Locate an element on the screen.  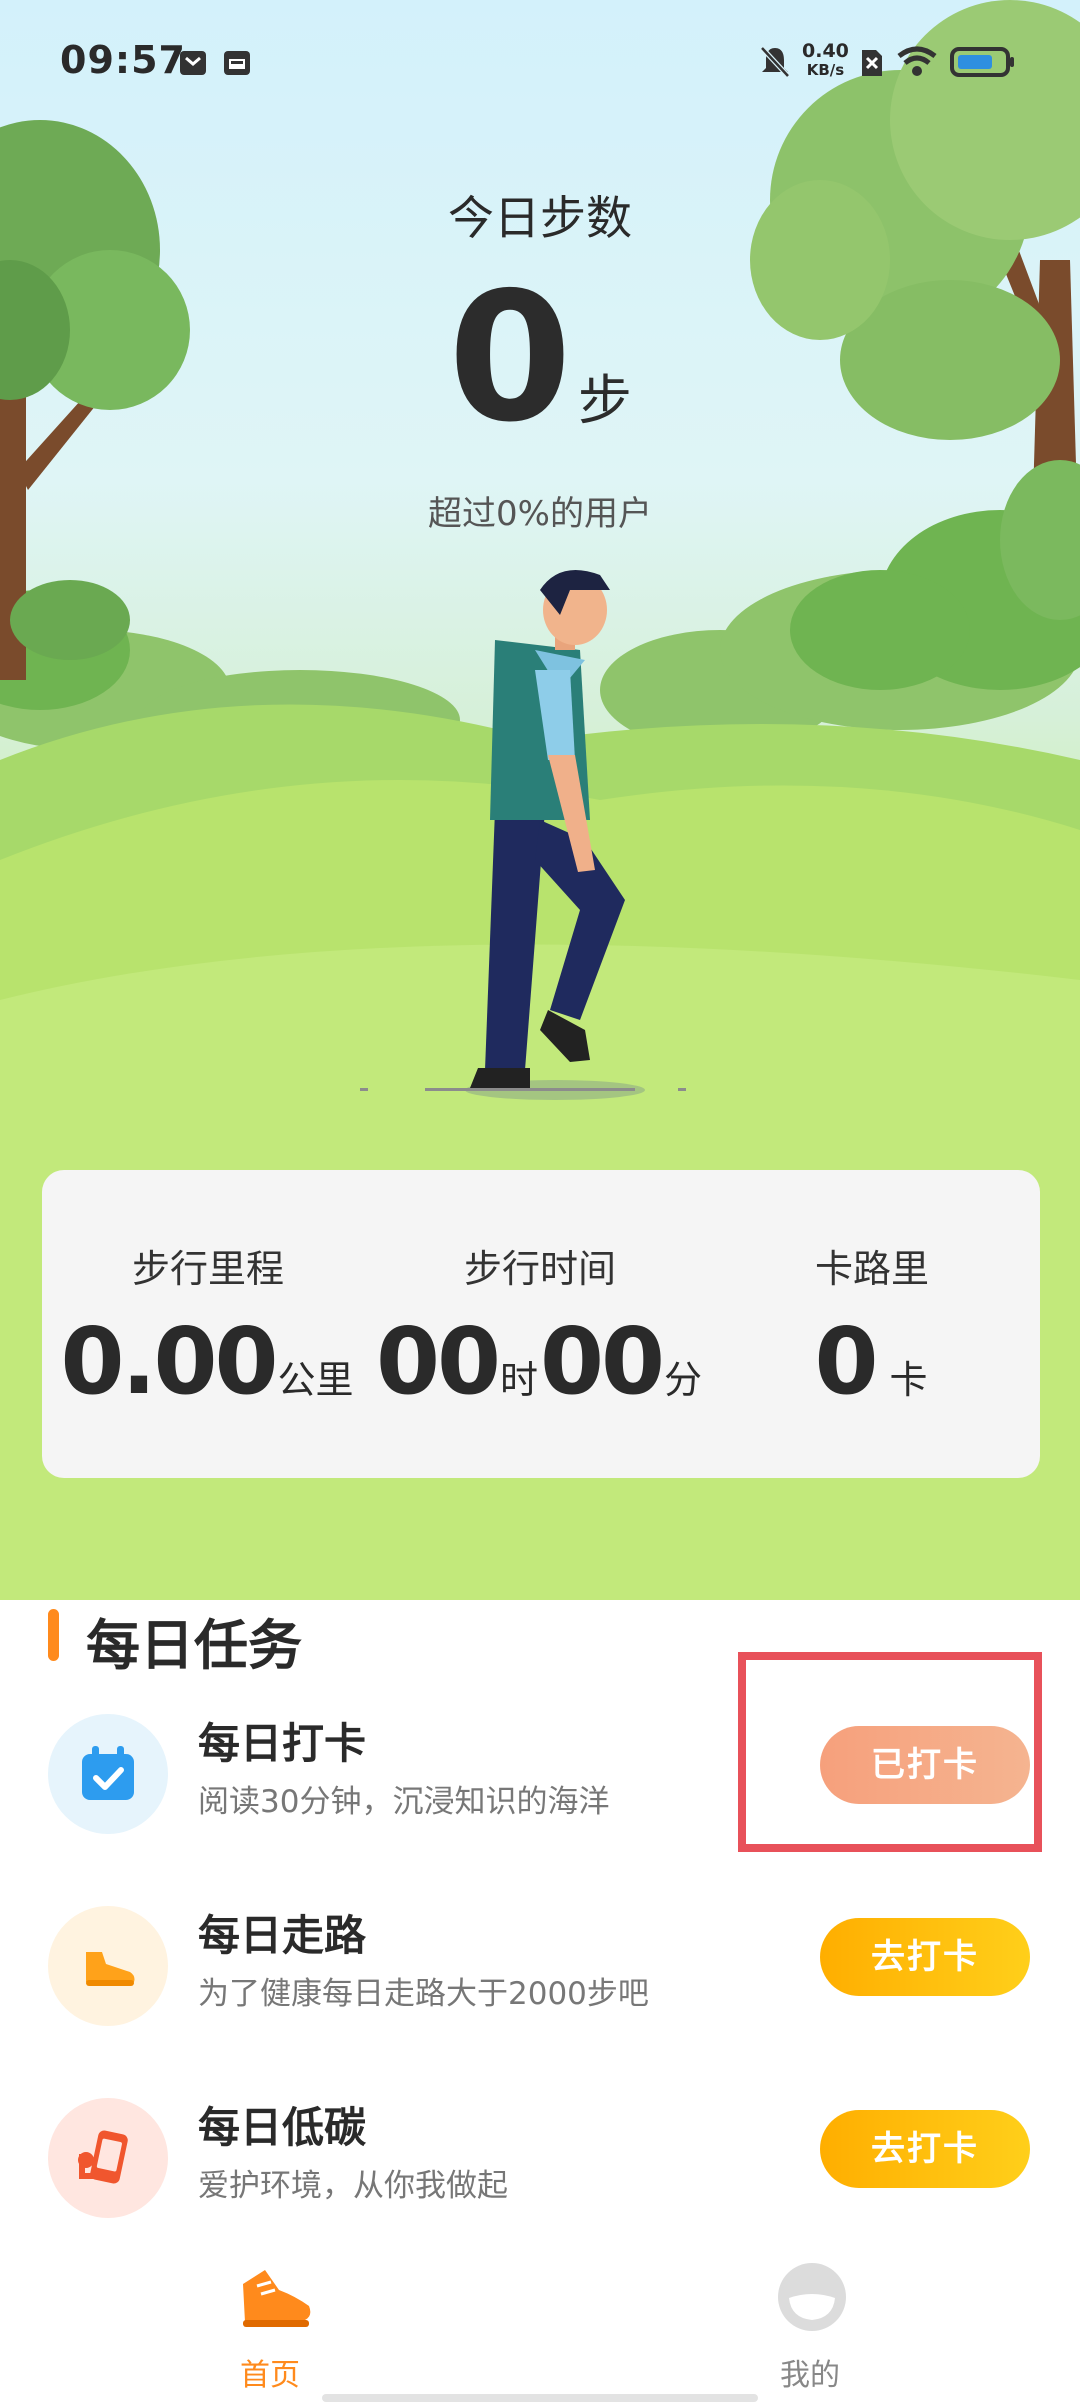
steps-title: 今日步数 is located at coordinates (540, 218).